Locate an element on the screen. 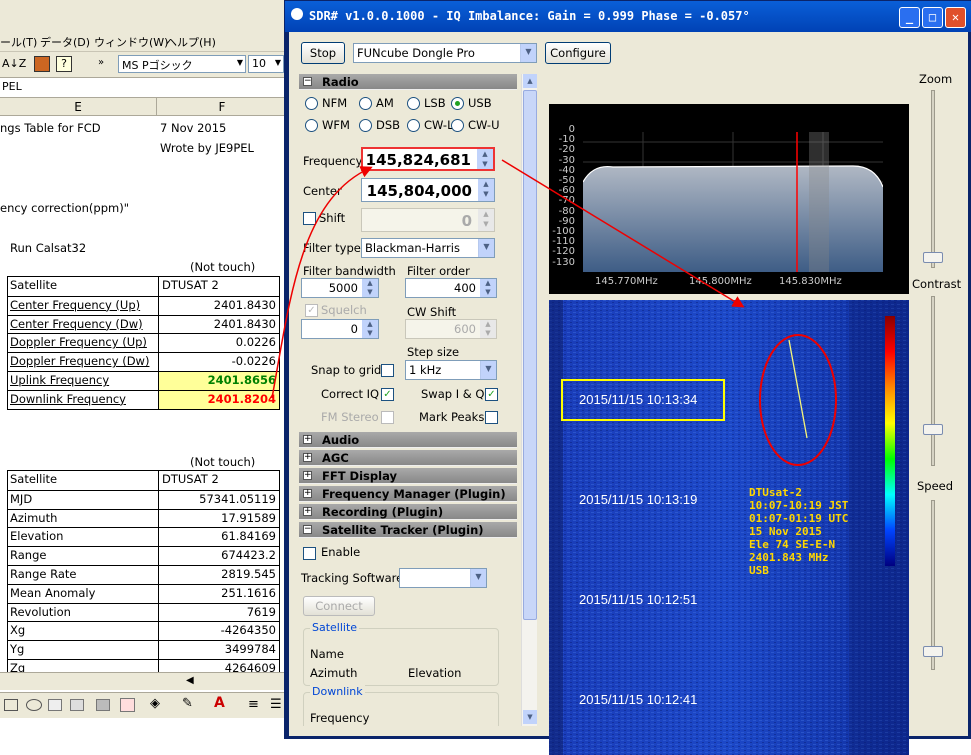  stop-button: Stop is located at coordinates (323, 53).